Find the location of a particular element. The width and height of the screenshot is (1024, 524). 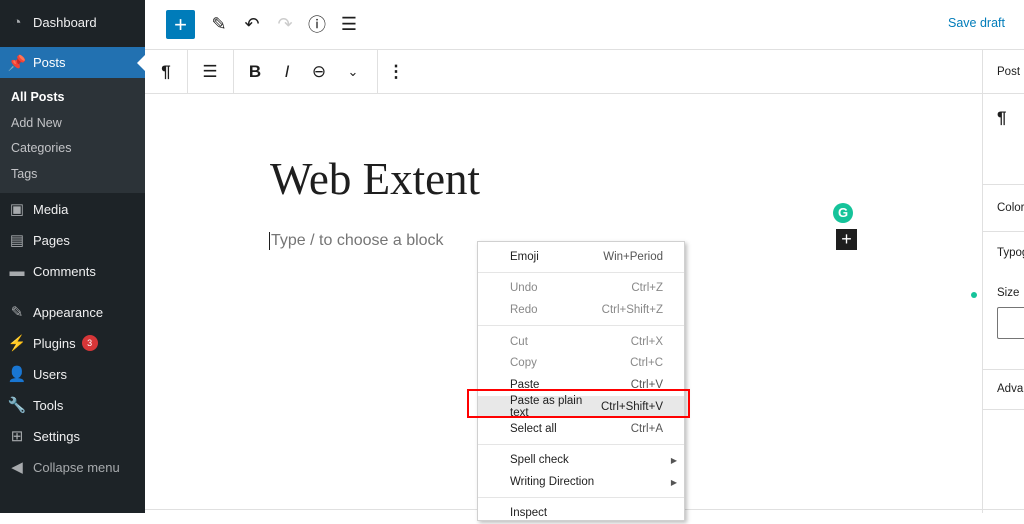

size-input is located at coordinates (1010, 323).